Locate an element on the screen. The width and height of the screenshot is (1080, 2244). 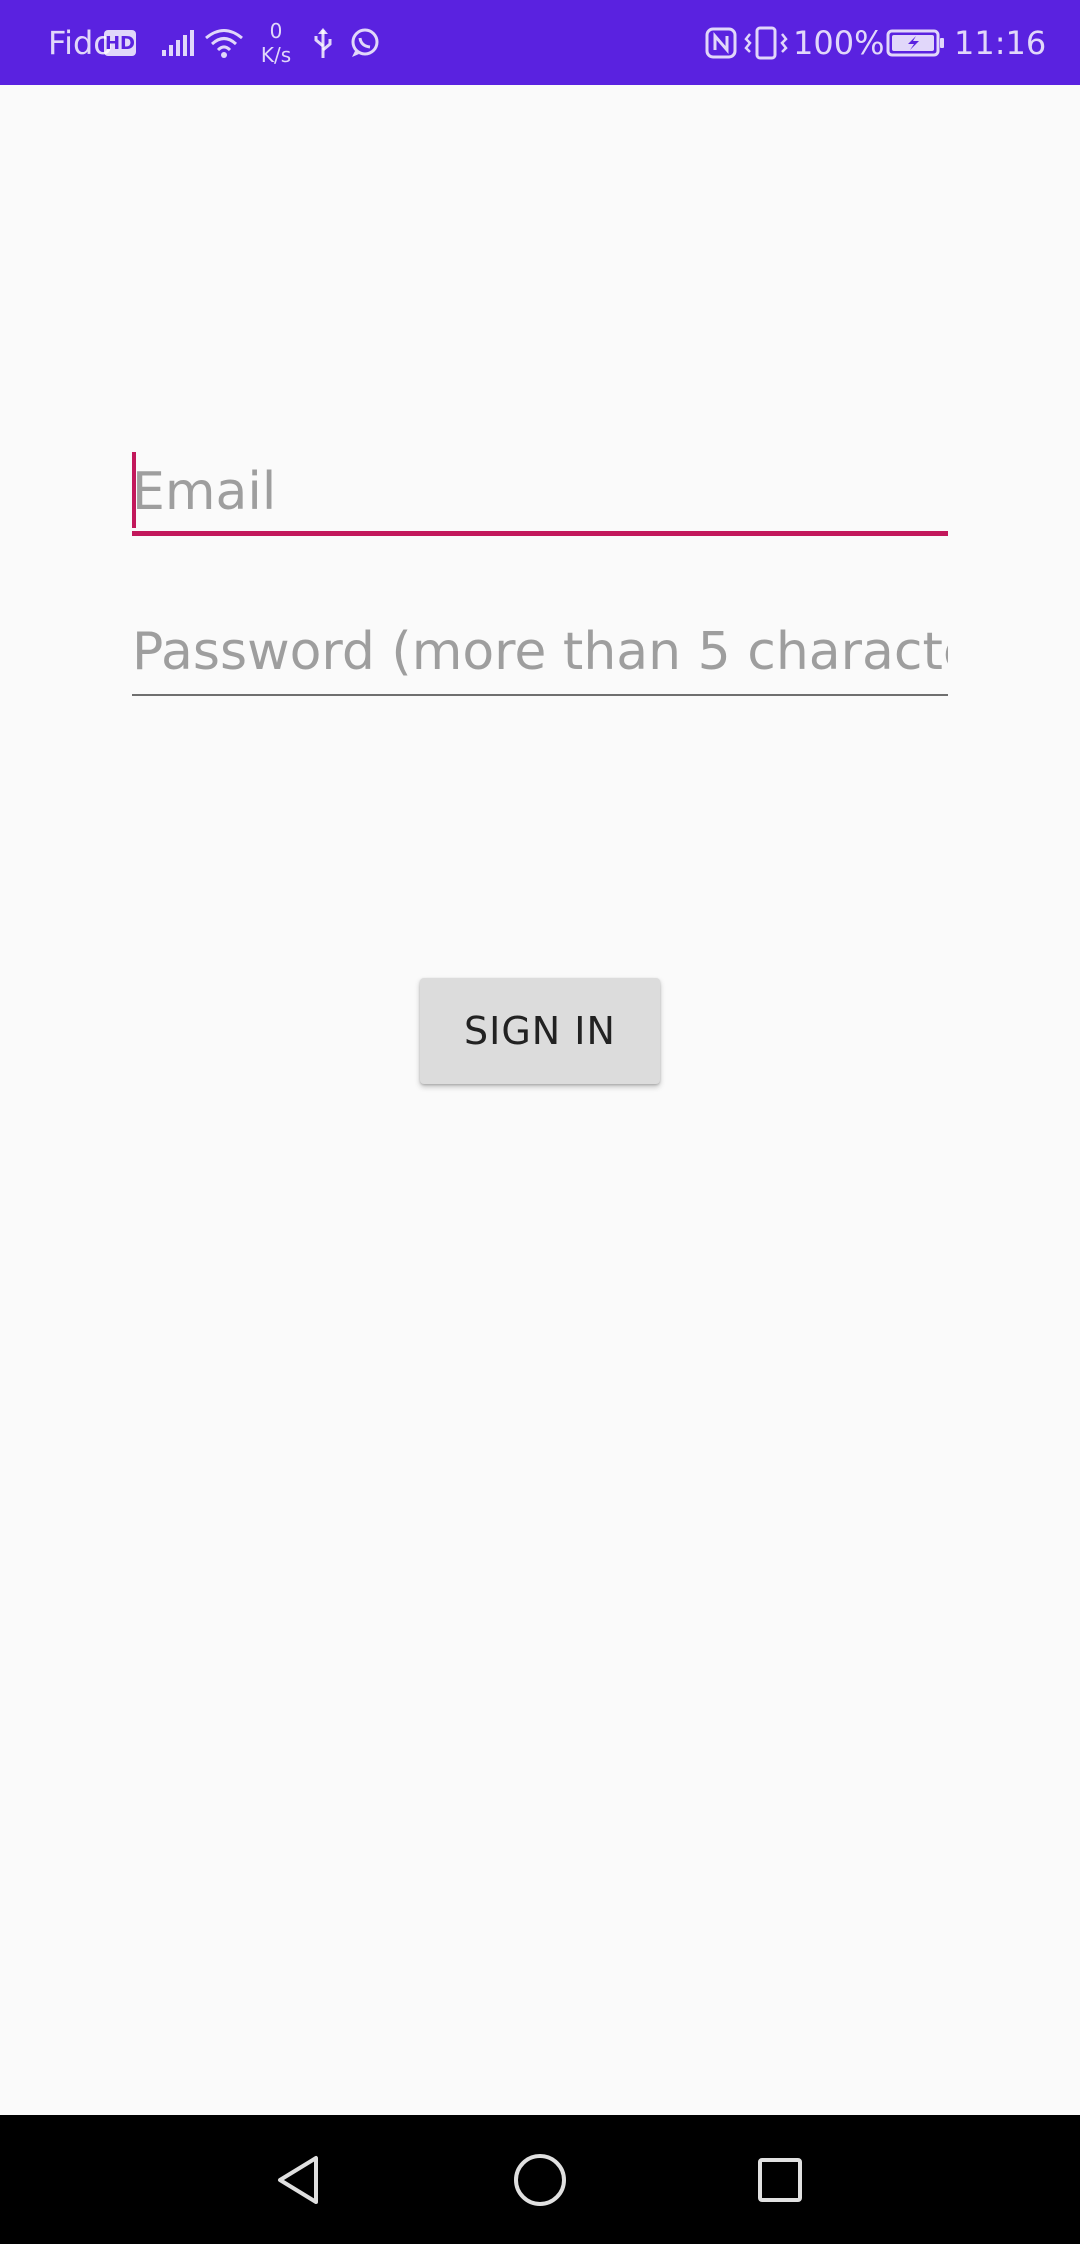
network-speed: 0 K/s is located at coordinates (276, 42).